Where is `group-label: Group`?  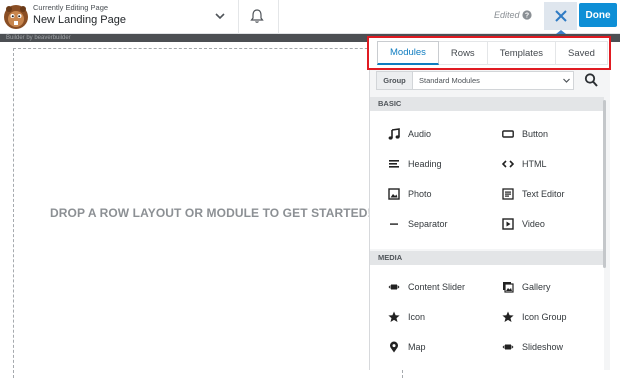 group-label: Group is located at coordinates (395, 80).